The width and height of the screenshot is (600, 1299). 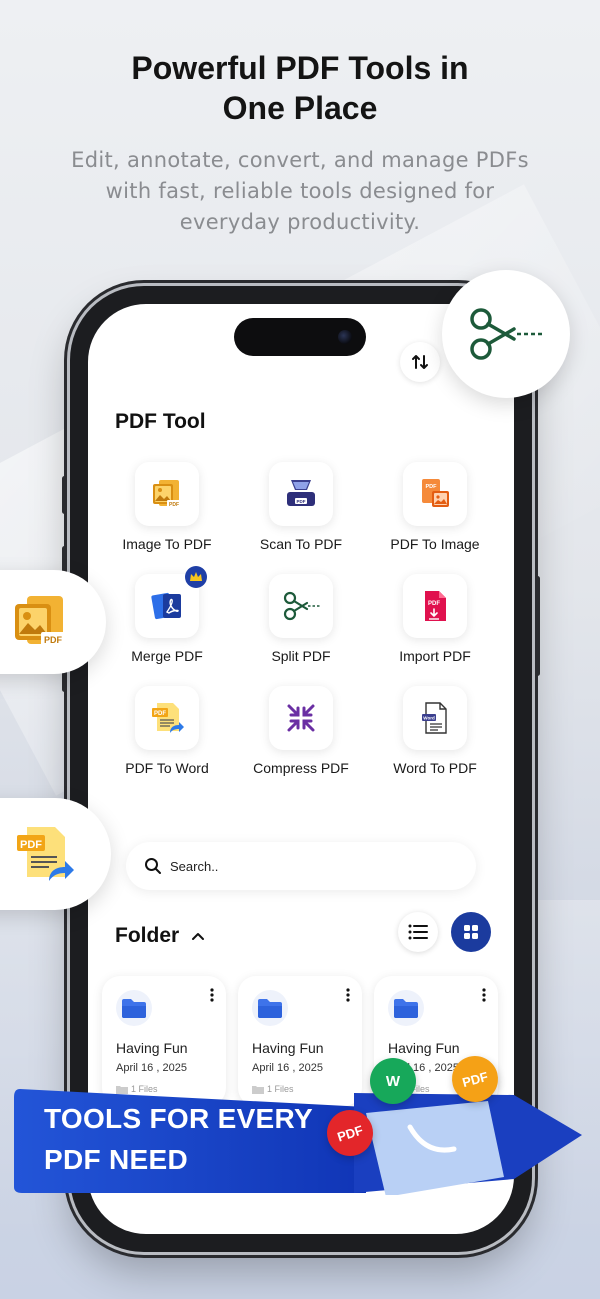 I want to click on tool-scan-to-pdf: PDF Scan To PDF, so click(x=301, y=507).